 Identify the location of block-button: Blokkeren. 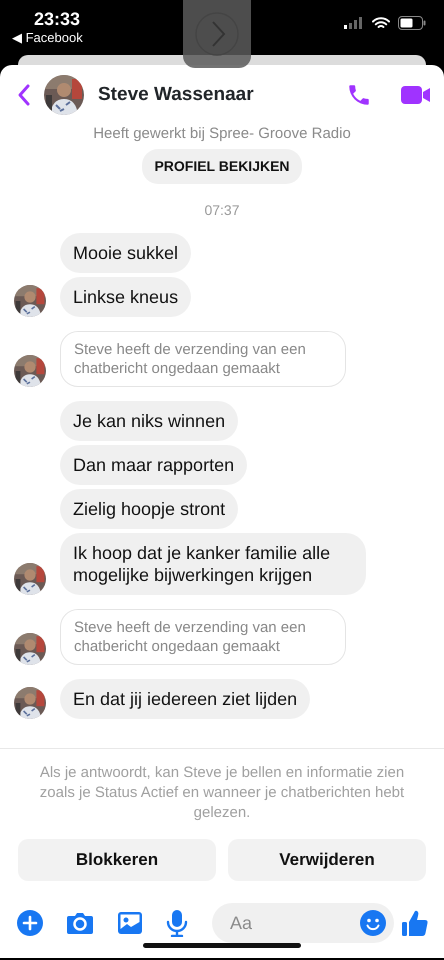
(117, 860).